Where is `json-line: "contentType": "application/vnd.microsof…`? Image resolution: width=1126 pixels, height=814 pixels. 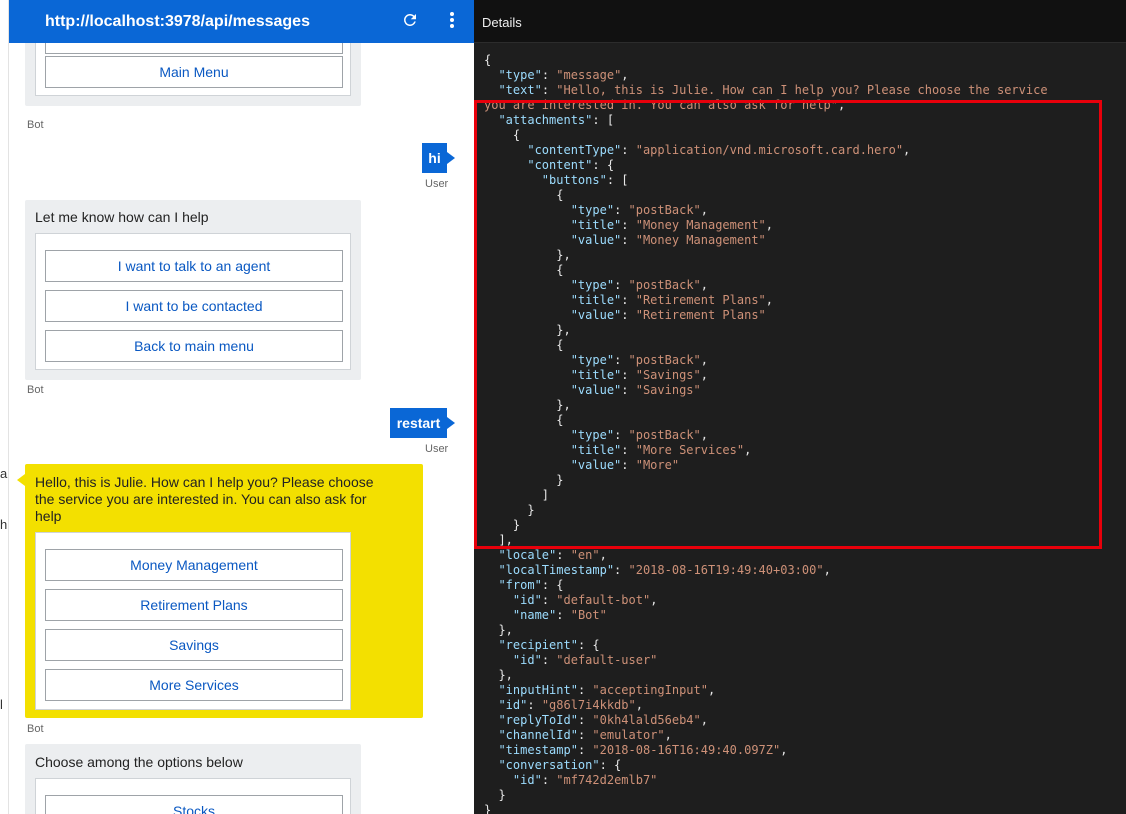 json-line: "contentType": "application/vnd.microsof… is located at coordinates (804, 150).